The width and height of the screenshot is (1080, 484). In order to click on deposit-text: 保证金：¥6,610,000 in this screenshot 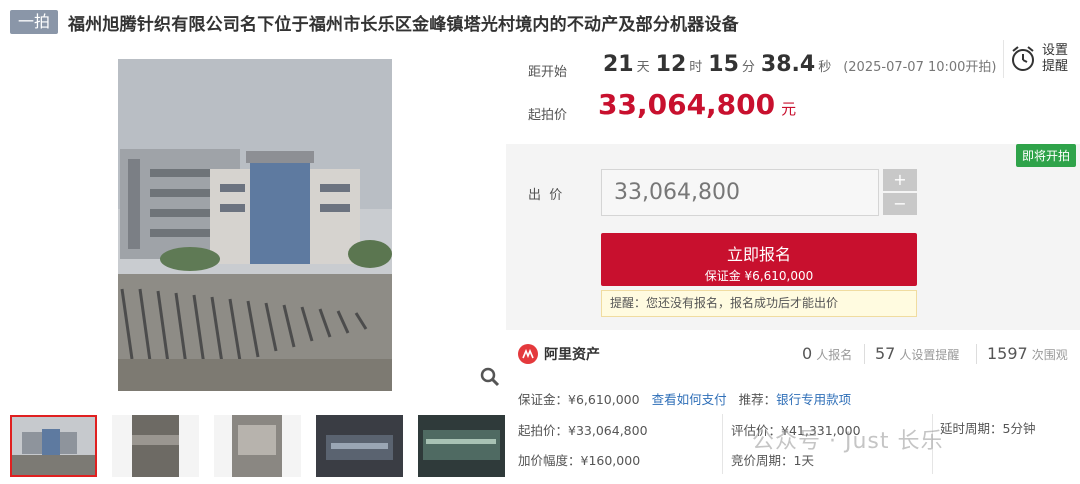, I will do `click(579, 399)`.